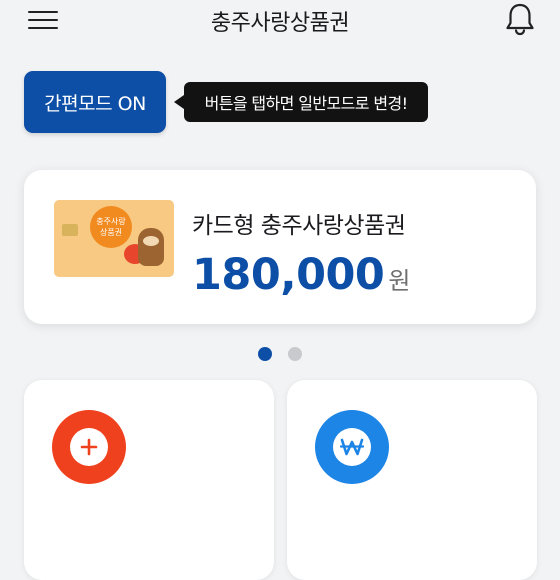 The width and height of the screenshot is (560, 580). Describe the element at coordinates (89, 447) in the screenshot. I see `plus-icon` at that location.